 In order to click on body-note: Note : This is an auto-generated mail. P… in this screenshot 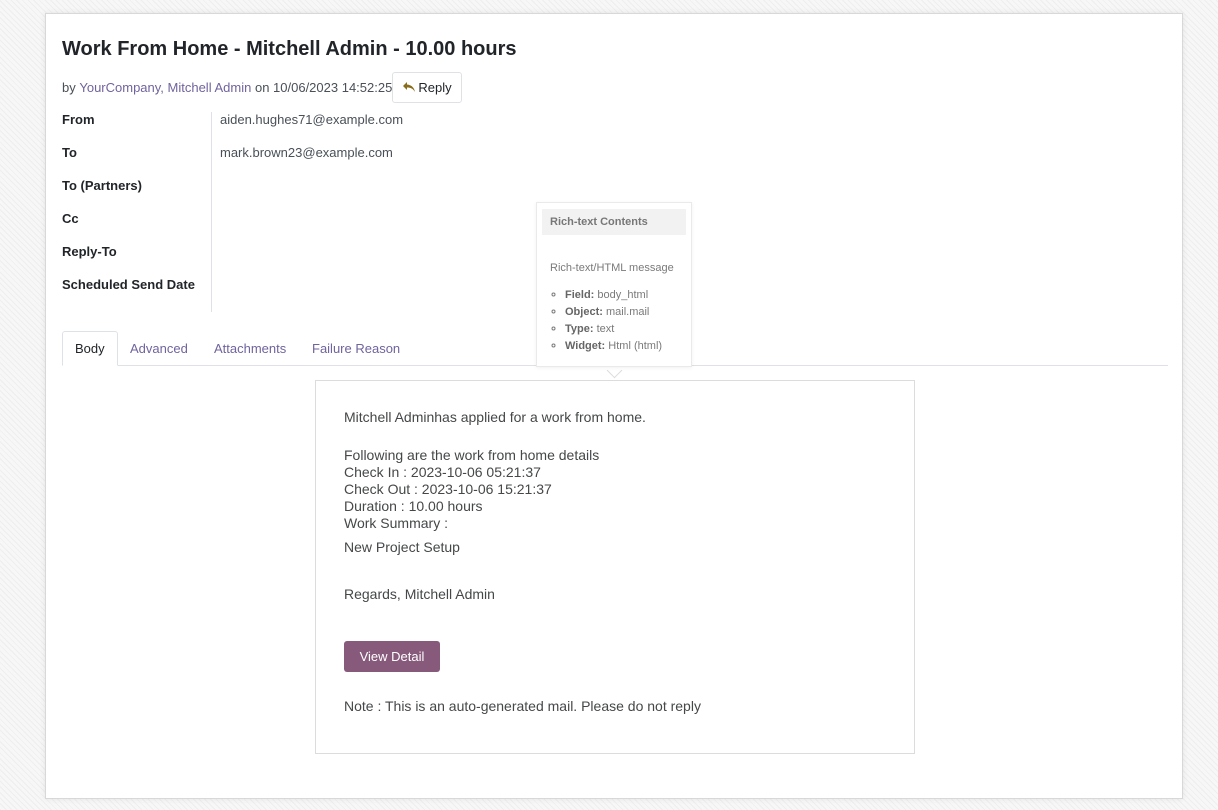, I will do `click(522, 706)`.